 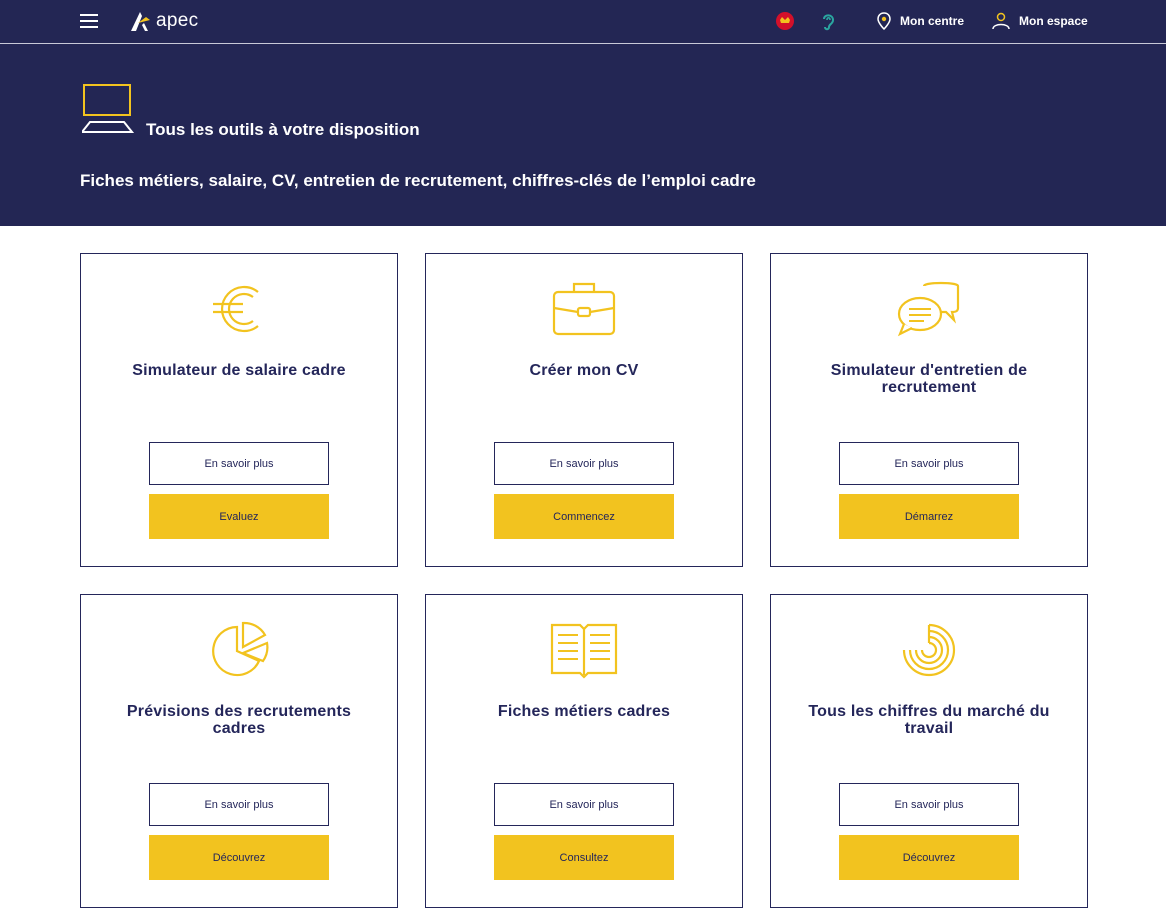 What do you see at coordinates (929, 516) in the screenshot?
I see `start-interview-button: Démarrez` at bounding box center [929, 516].